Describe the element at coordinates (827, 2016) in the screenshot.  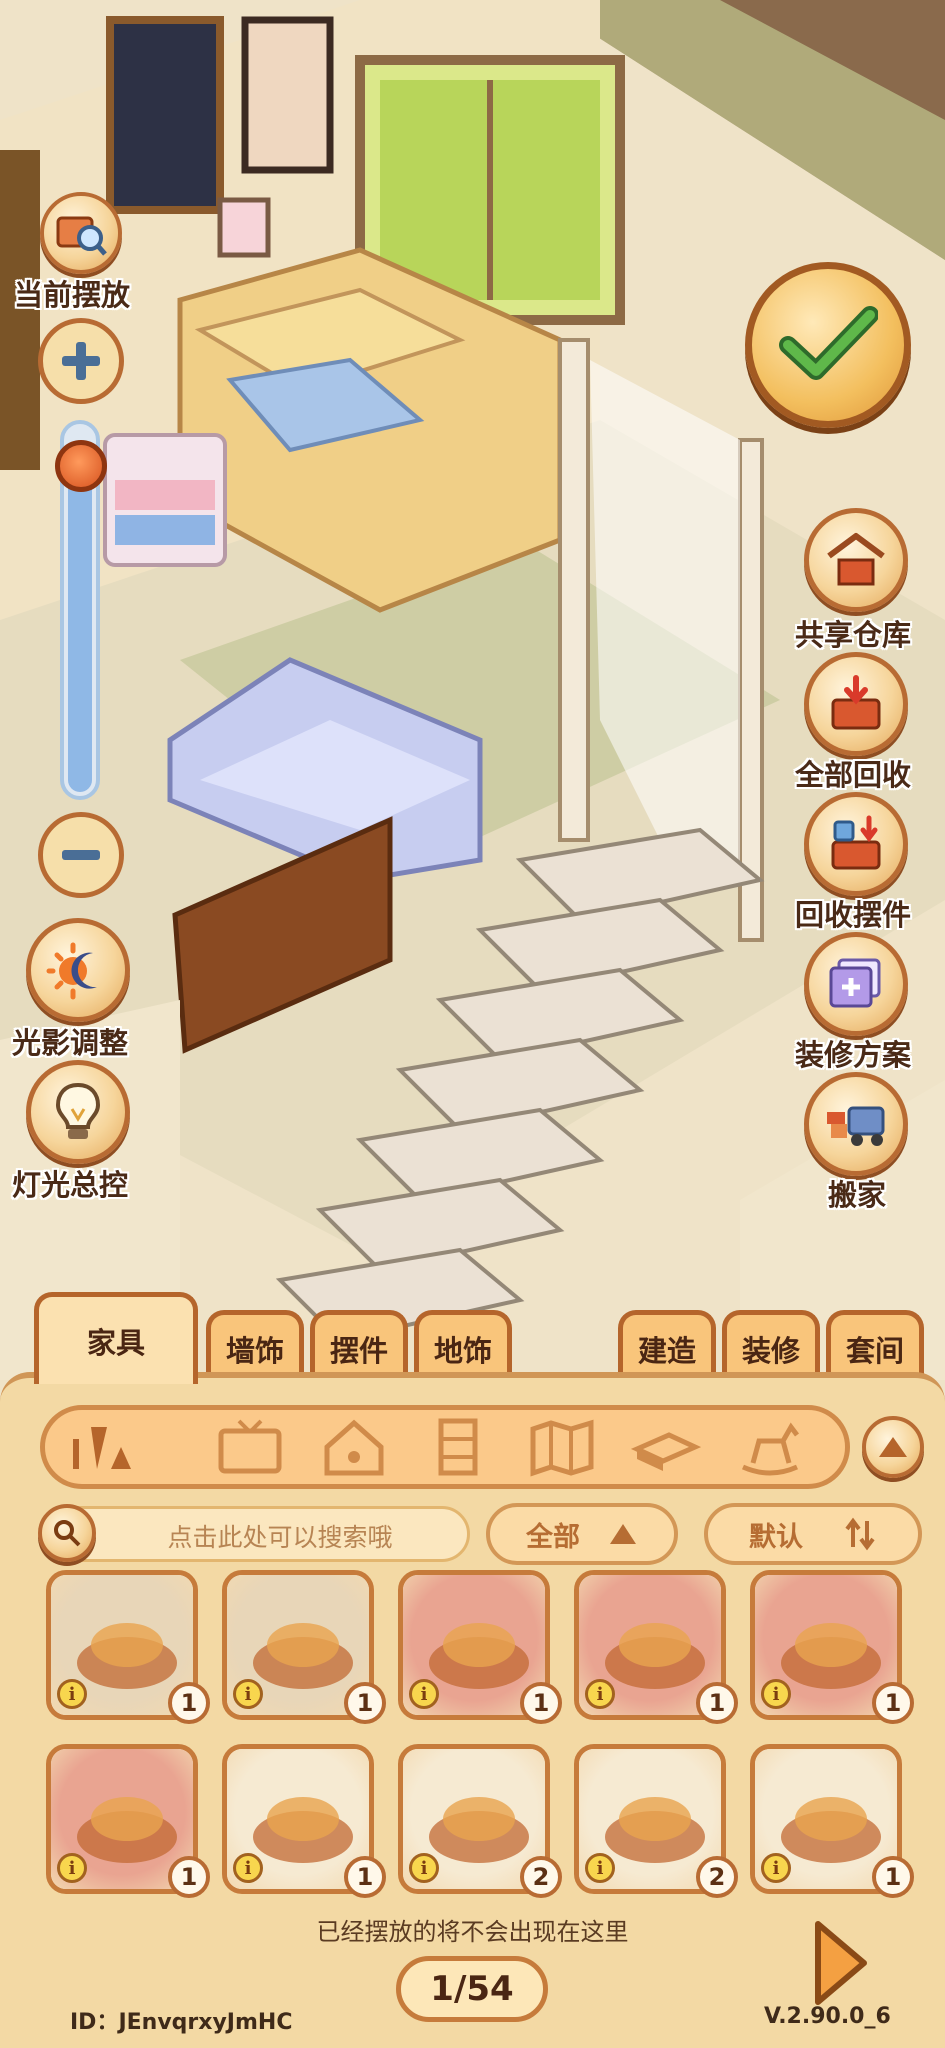
I see `version-label: V.2.90.0_6` at that location.